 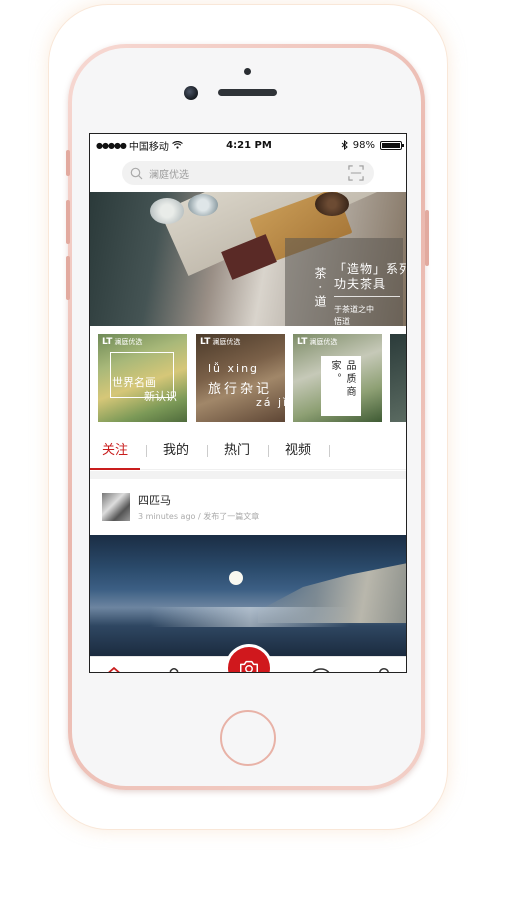 What do you see at coordinates (177, 145) in the screenshot?
I see `wifi-icon` at bounding box center [177, 145].